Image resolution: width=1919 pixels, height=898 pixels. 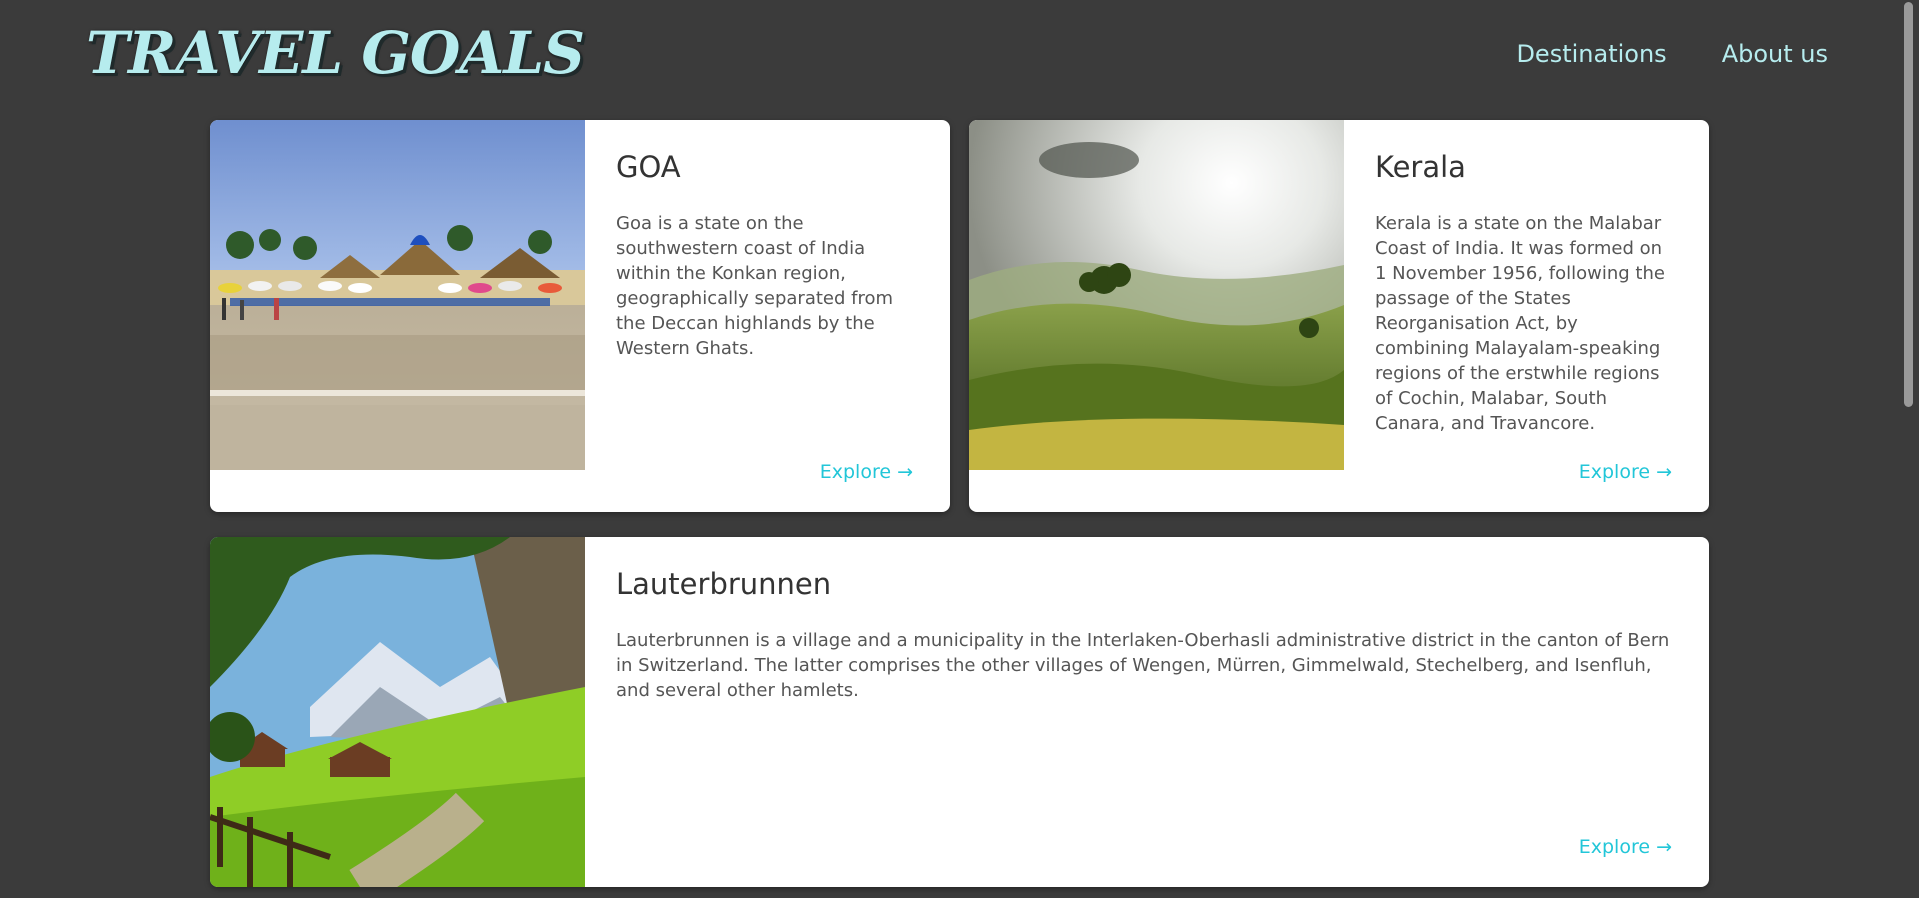 I want to click on explore-link-kerala: Explore →, so click(x=1625, y=472).